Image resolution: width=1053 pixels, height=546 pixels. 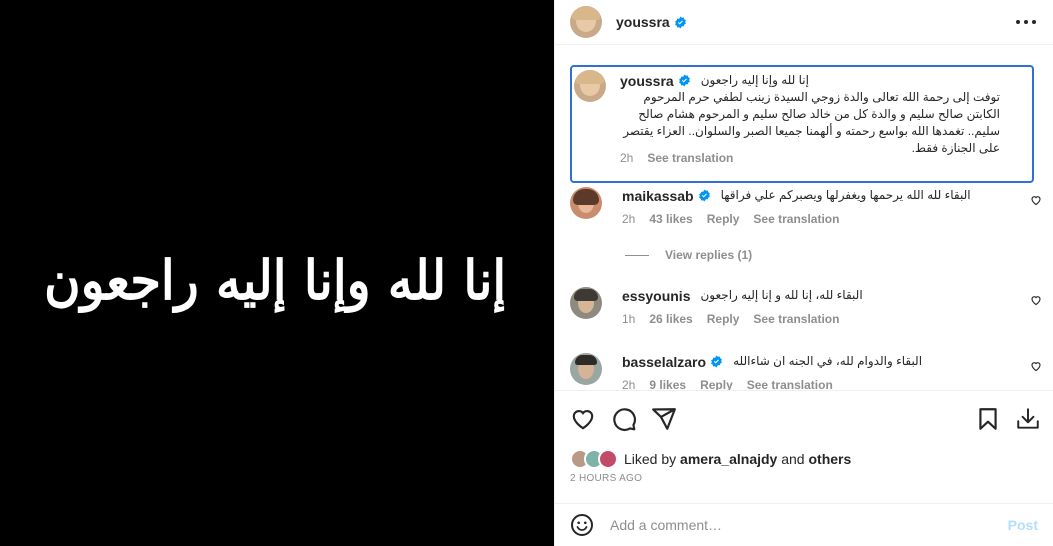 What do you see at coordinates (988, 419) in the screenshot?
I see `bookmark-save-icon` at bounding box center [988, 419].